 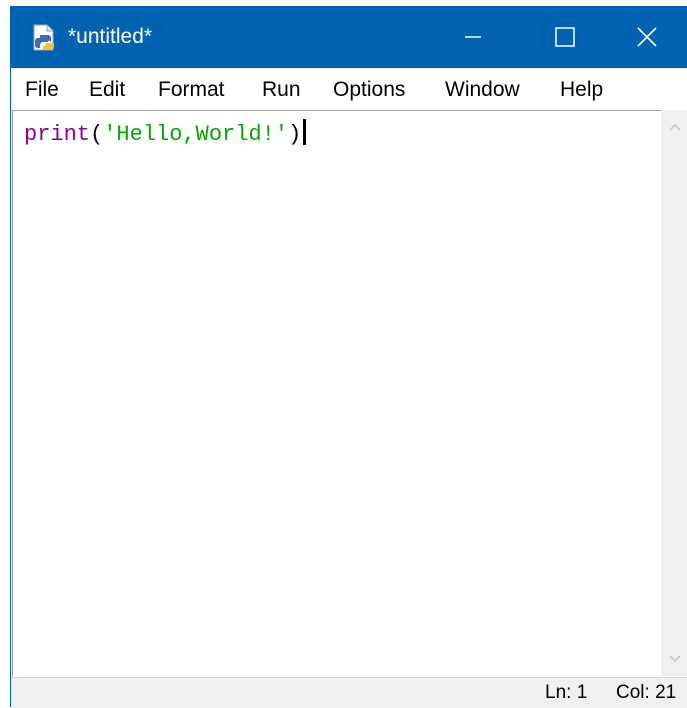 I want to click on menu-edit: Edit, so click(x=107, y=90).